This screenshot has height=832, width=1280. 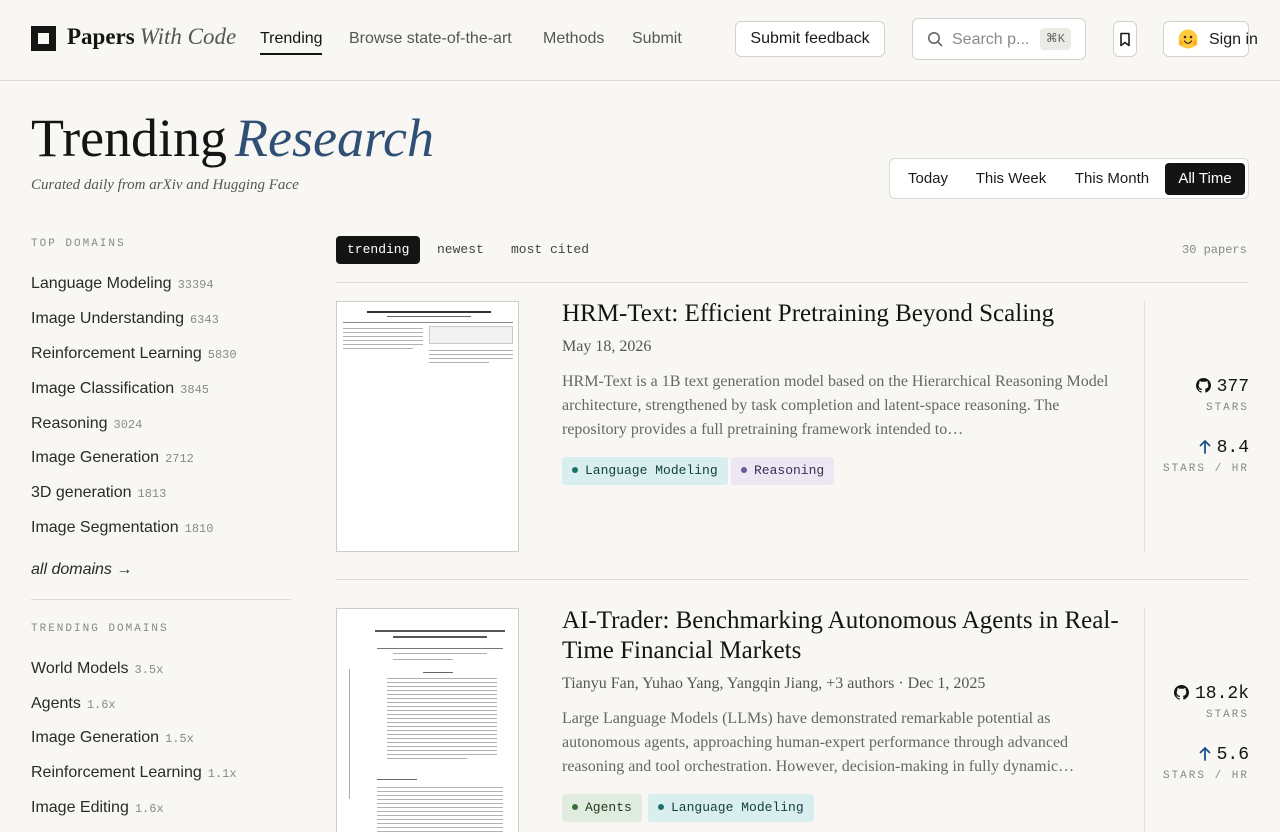 What do you see at coordinates (195, 285) in the screenshot?
I see `domain-count: 33394` at bounding box center [195, 285].